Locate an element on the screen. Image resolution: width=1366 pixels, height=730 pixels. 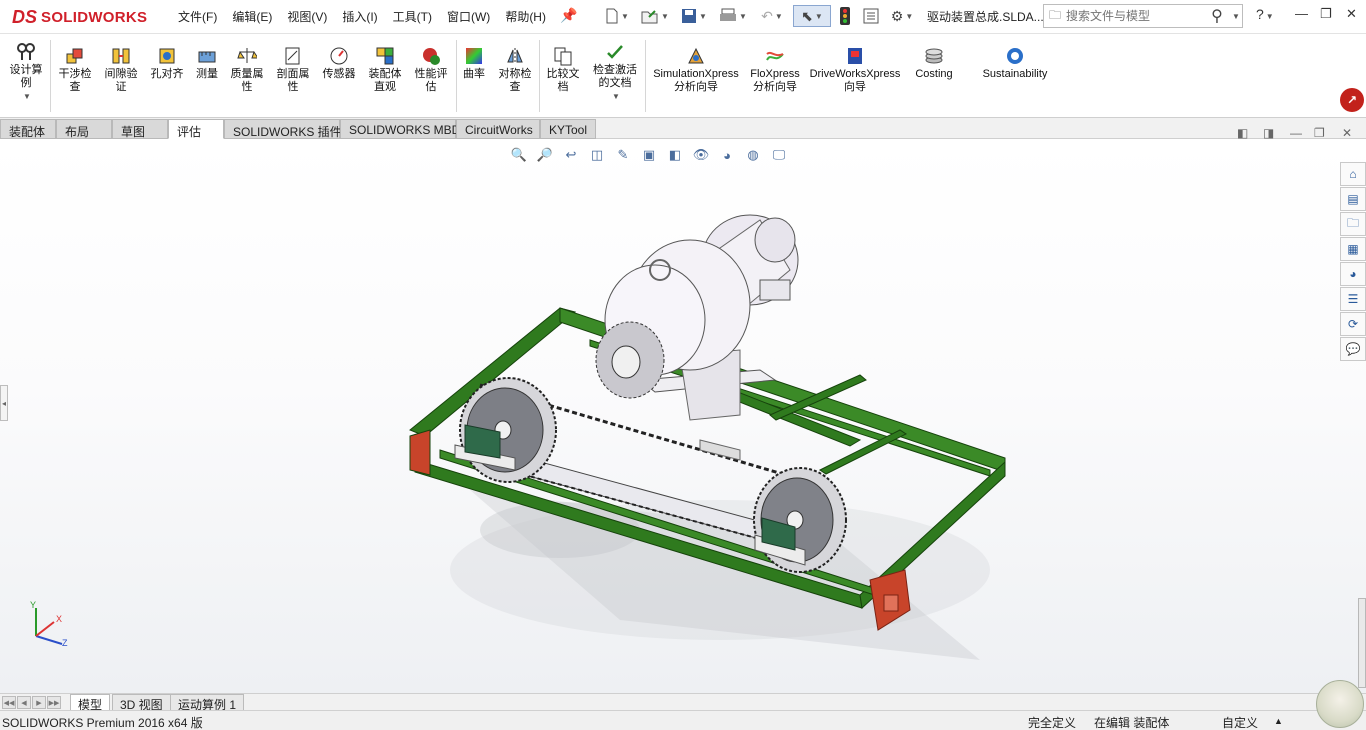
sensor-button: 传感器 is located at coordinates (339, 63).